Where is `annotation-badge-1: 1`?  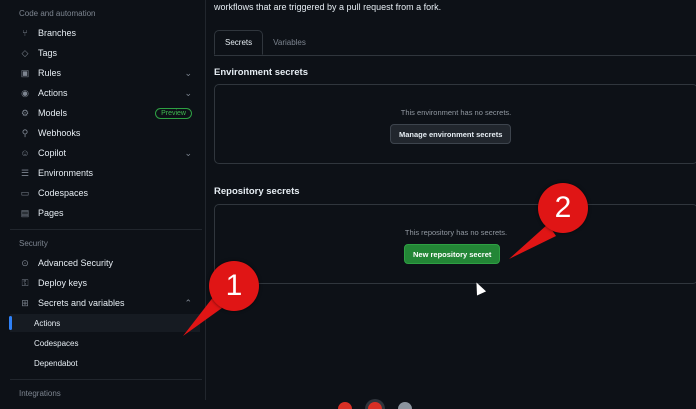 annotation-badge-1: 1 is located at coordinates (234, 286).